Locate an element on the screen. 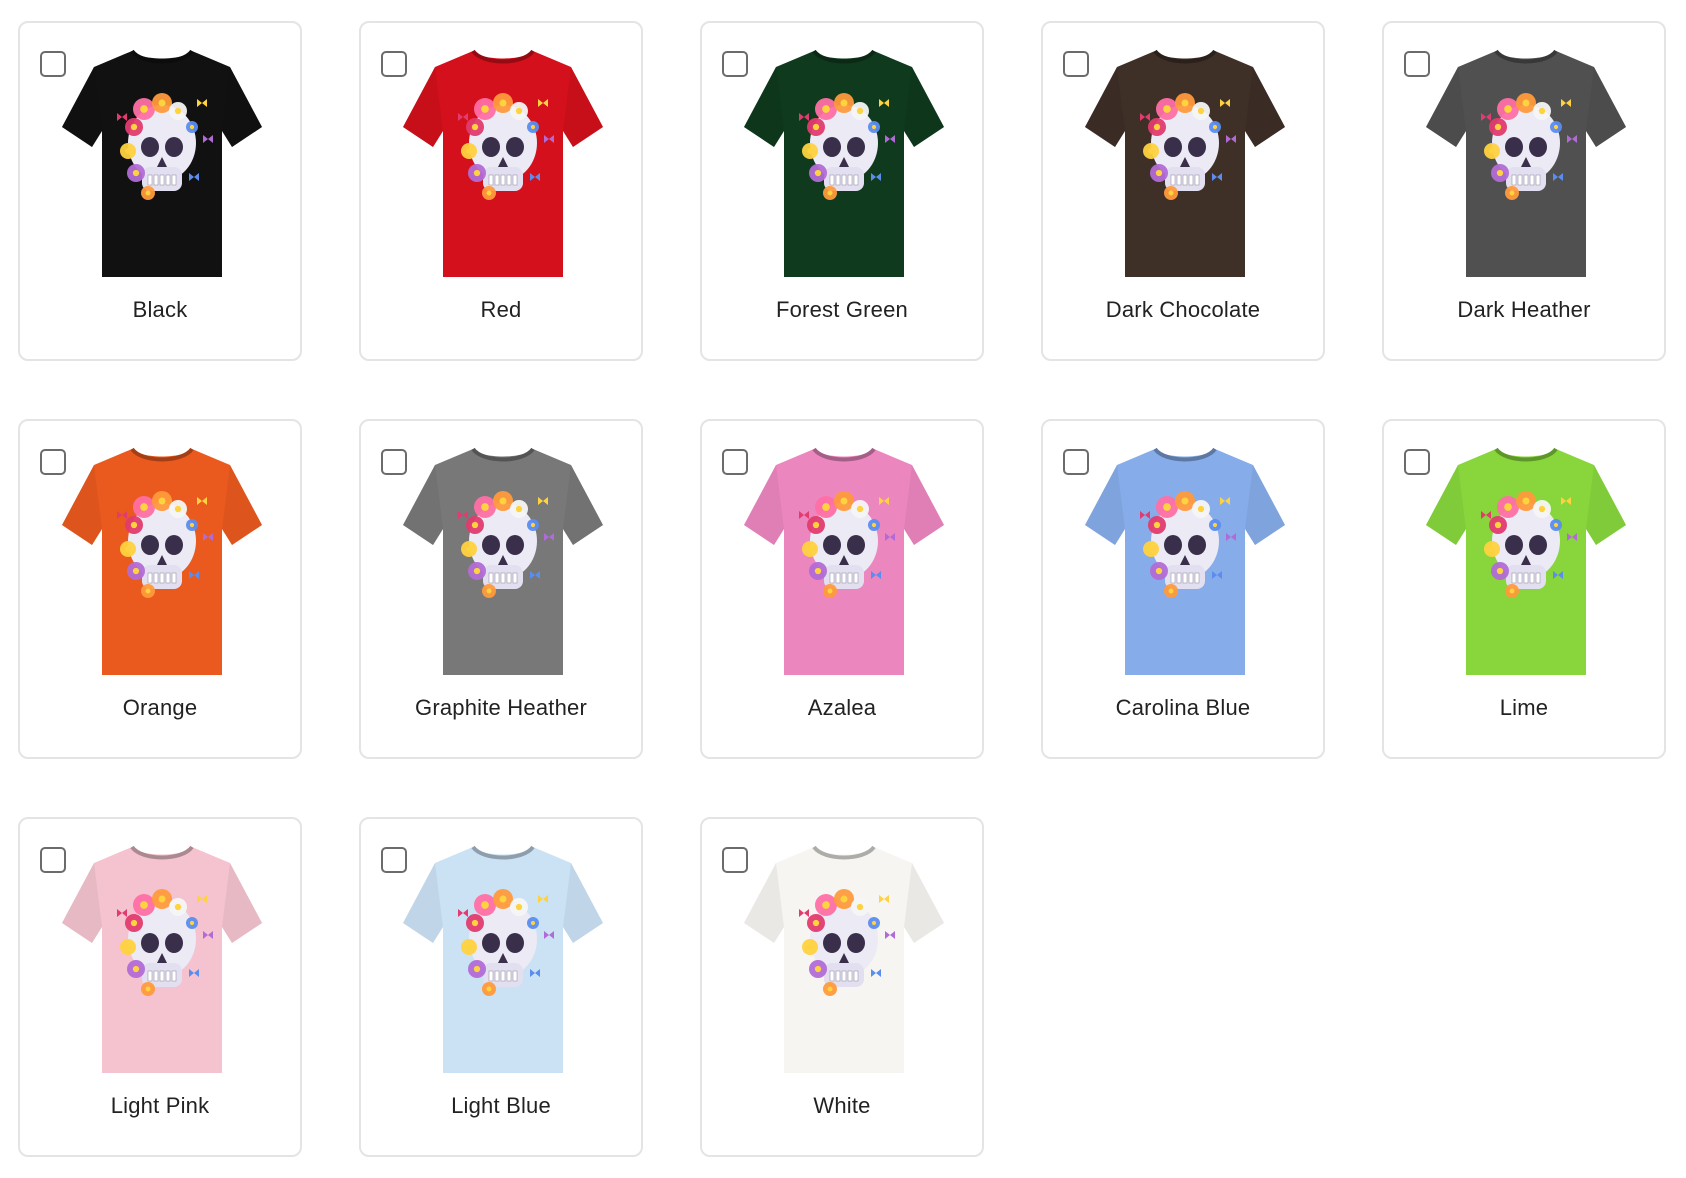  color-option-card: Black is located at coordinates (160, 191).